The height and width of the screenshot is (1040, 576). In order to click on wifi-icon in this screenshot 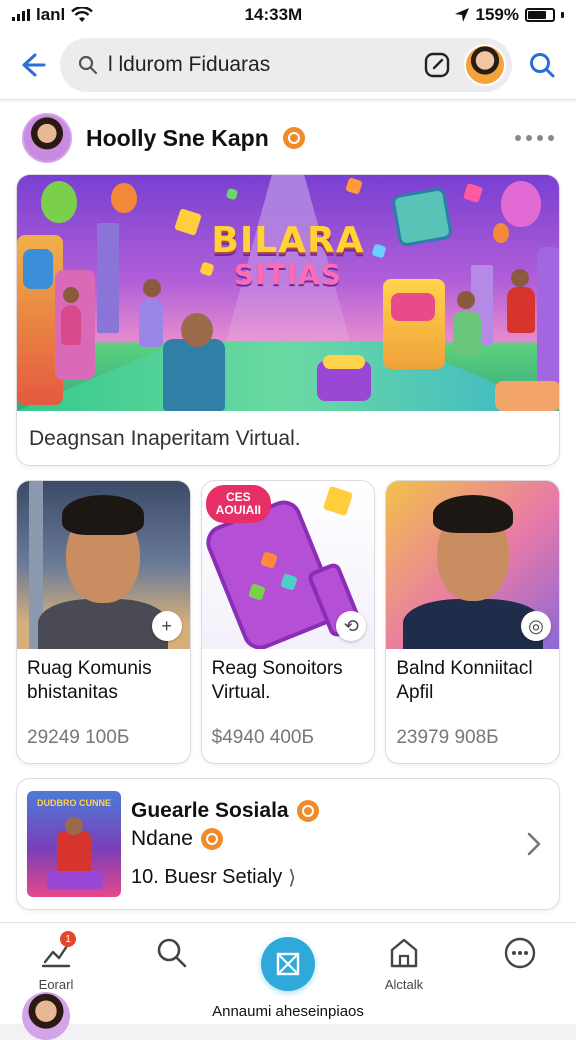, I will do `click(82, 14)`.